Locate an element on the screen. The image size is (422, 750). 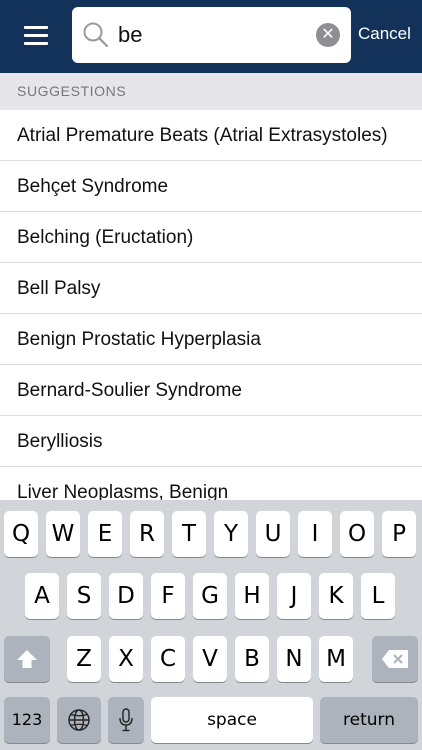
key-z: Z is located at coordinates (84, 659).